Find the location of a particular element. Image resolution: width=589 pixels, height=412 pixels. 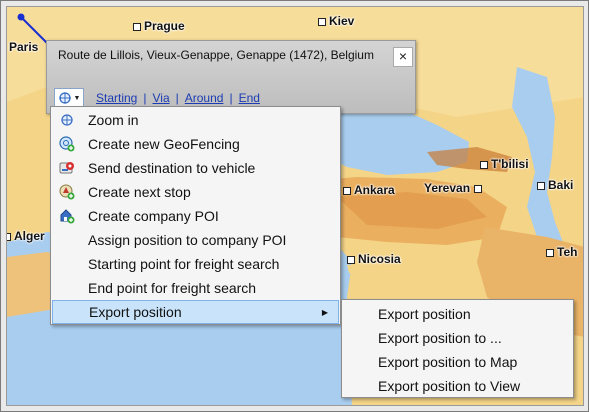

submenu-item-export-to-map: Export position to Map is located at coordinates (457, 362).